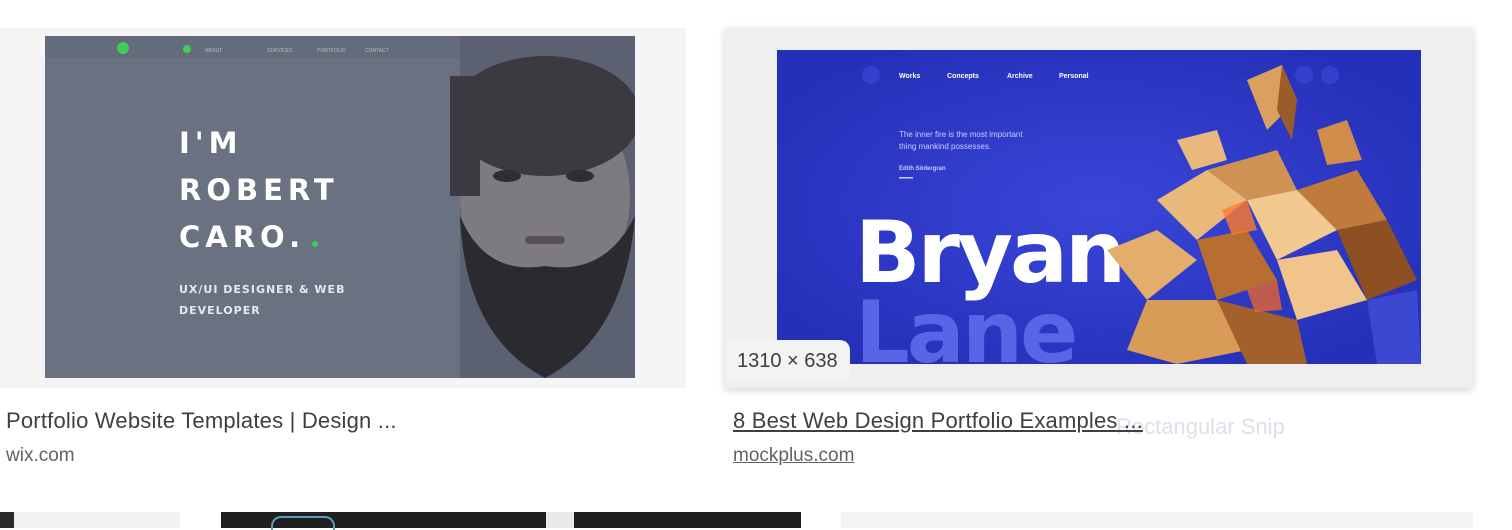 This screenshot has width=1512, height=530. What do you see at coordinates (1020, 76) in the screenshot?
I see `nav-item: Archive` at bounding box center [1020, 76].